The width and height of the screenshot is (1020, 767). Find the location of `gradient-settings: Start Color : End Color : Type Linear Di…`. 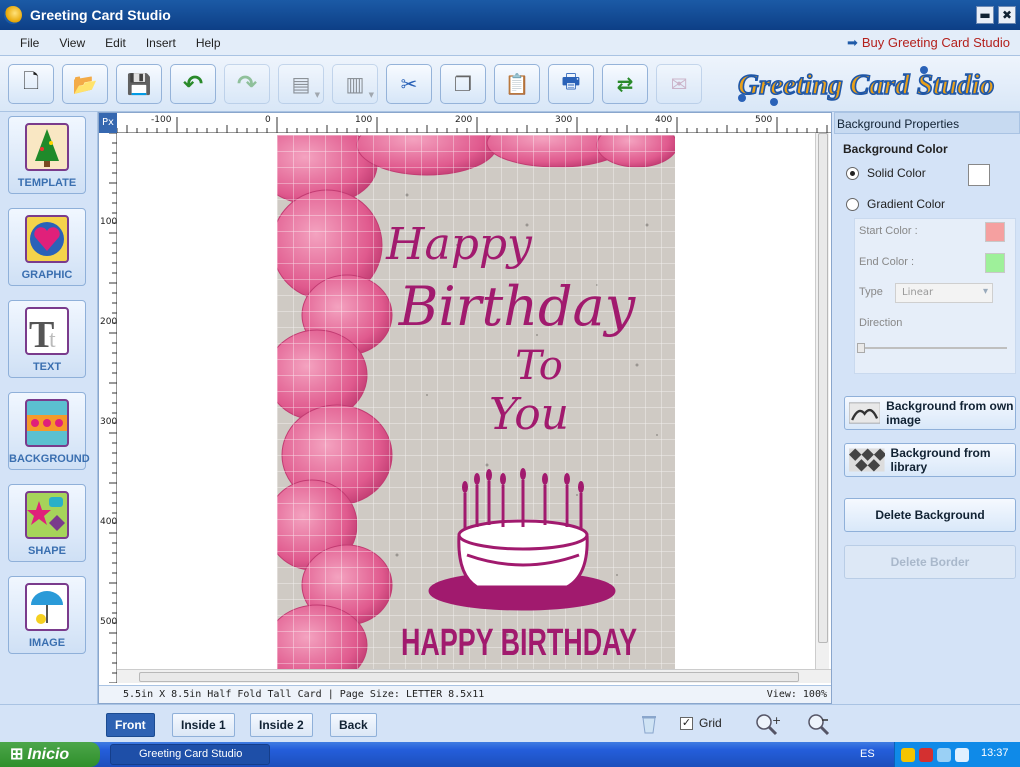

gradient-settings: Start Color : End Color : Type Linear Di… is located at coordinates (935, 296).